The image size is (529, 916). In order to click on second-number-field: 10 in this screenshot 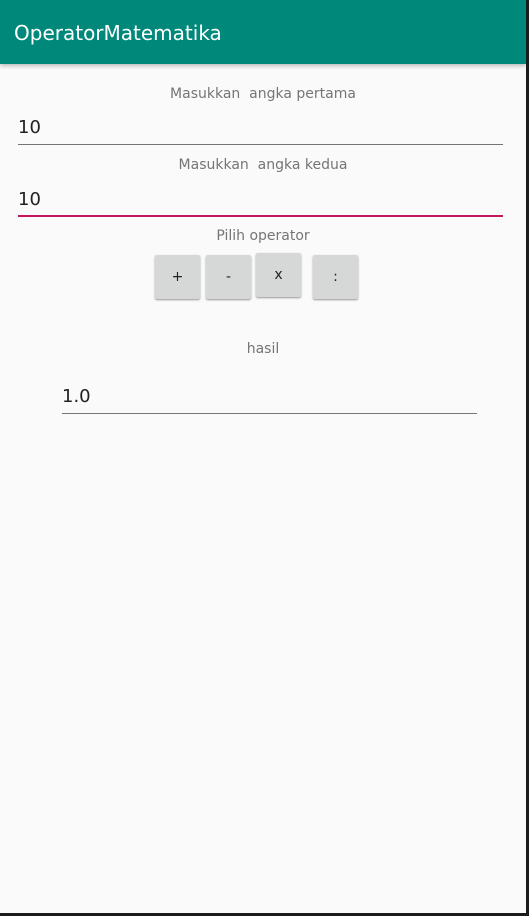, I will do `click(260, 200)`.